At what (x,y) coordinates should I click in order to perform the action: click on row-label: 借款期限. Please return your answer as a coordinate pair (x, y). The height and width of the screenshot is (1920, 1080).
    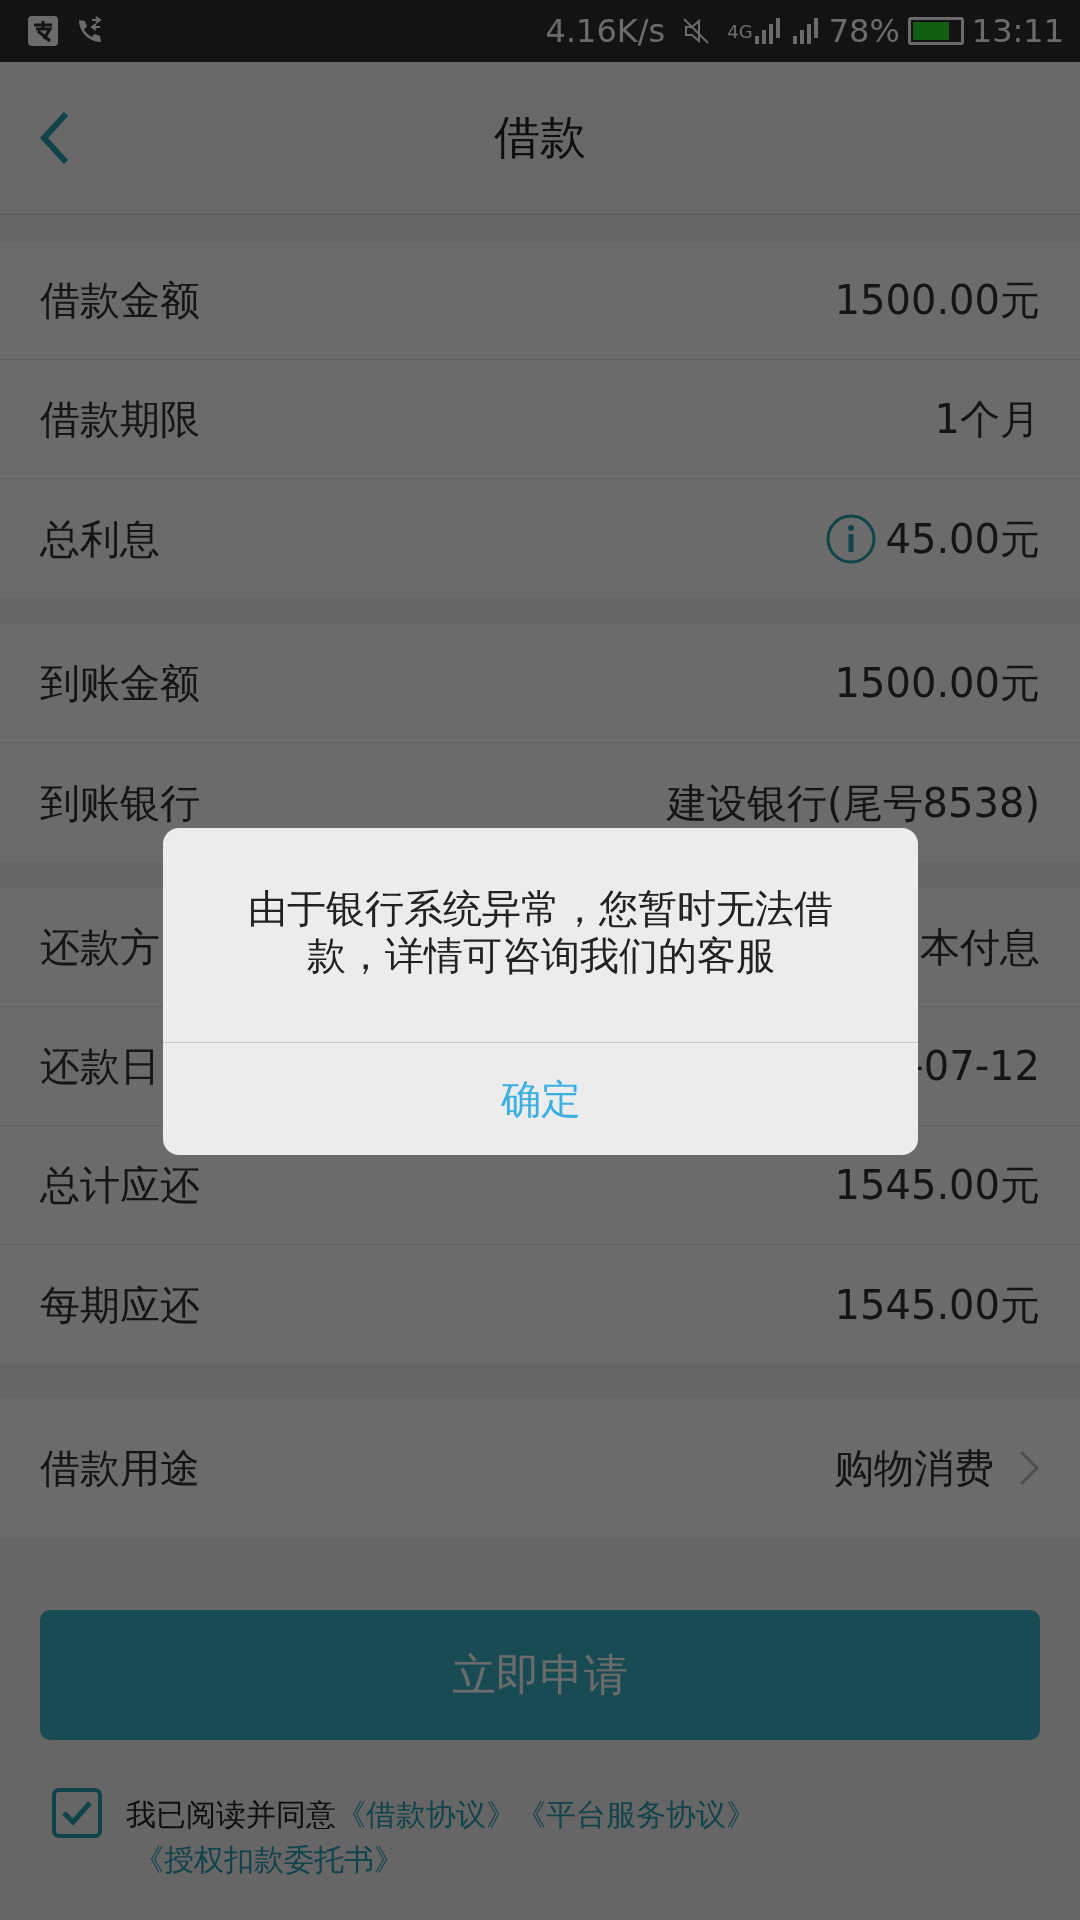
    Looking at the image, I should click on (120, 419).